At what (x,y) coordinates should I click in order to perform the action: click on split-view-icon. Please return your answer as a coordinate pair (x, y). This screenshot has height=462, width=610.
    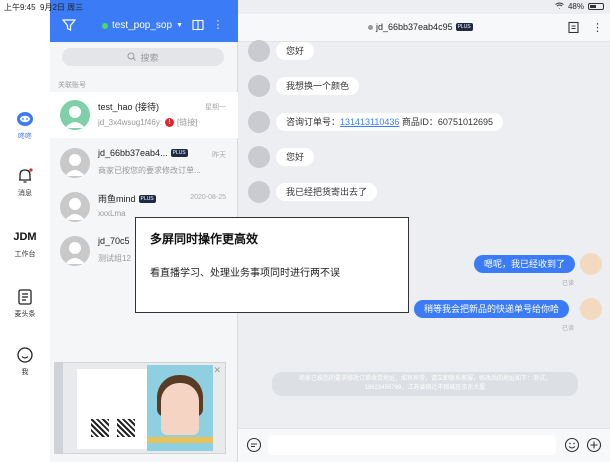
    Looking at the image, I should click on (198, 25).